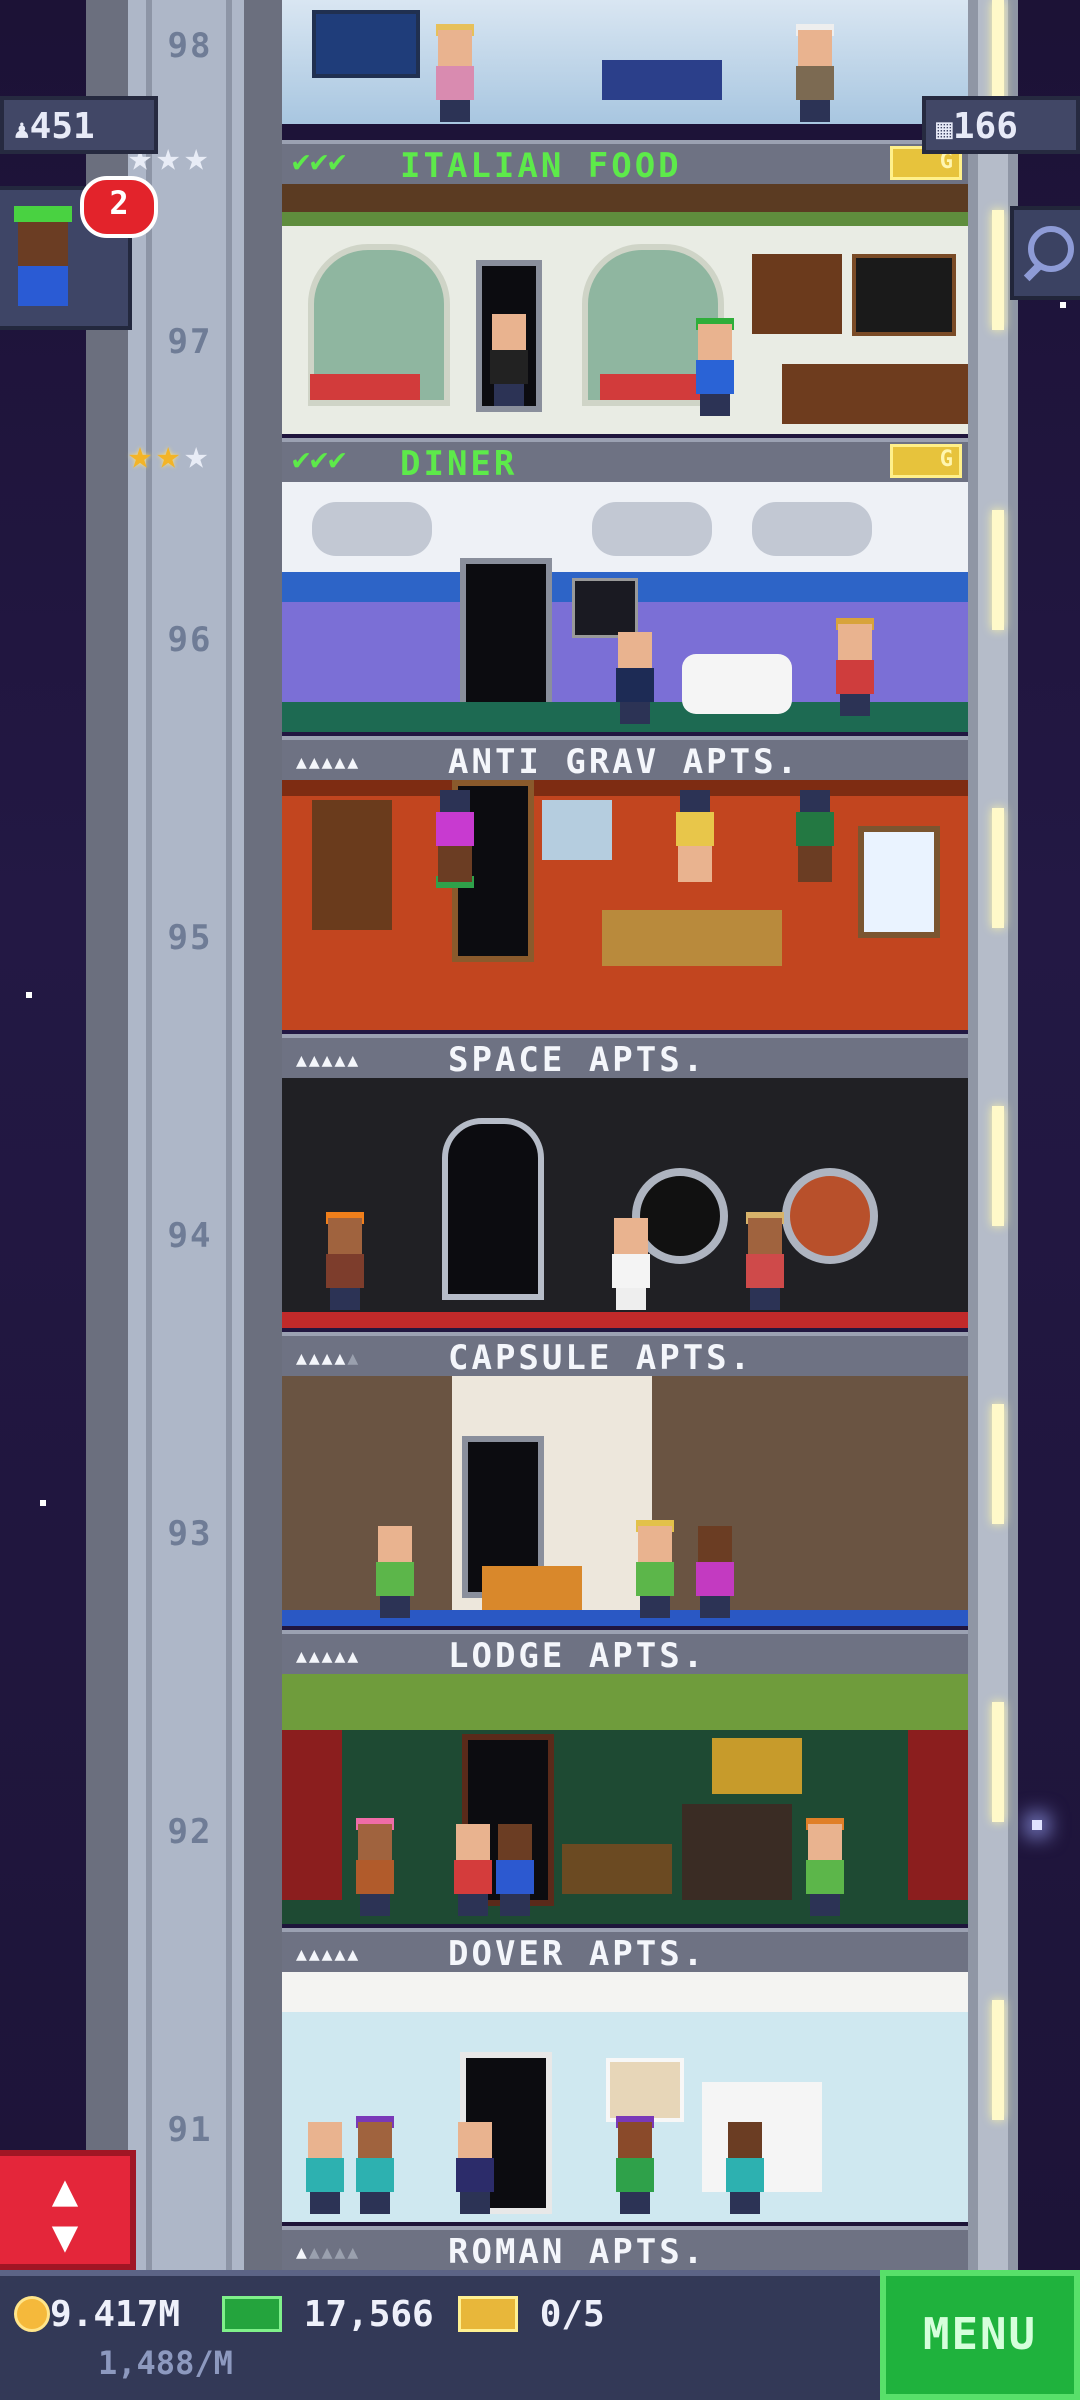 The width and height of the screenshot is (1080, 2400). What do you see at coordinates (365, 387) in the screenshot?
I see `checkered-table` at bounding box center [365, 387].